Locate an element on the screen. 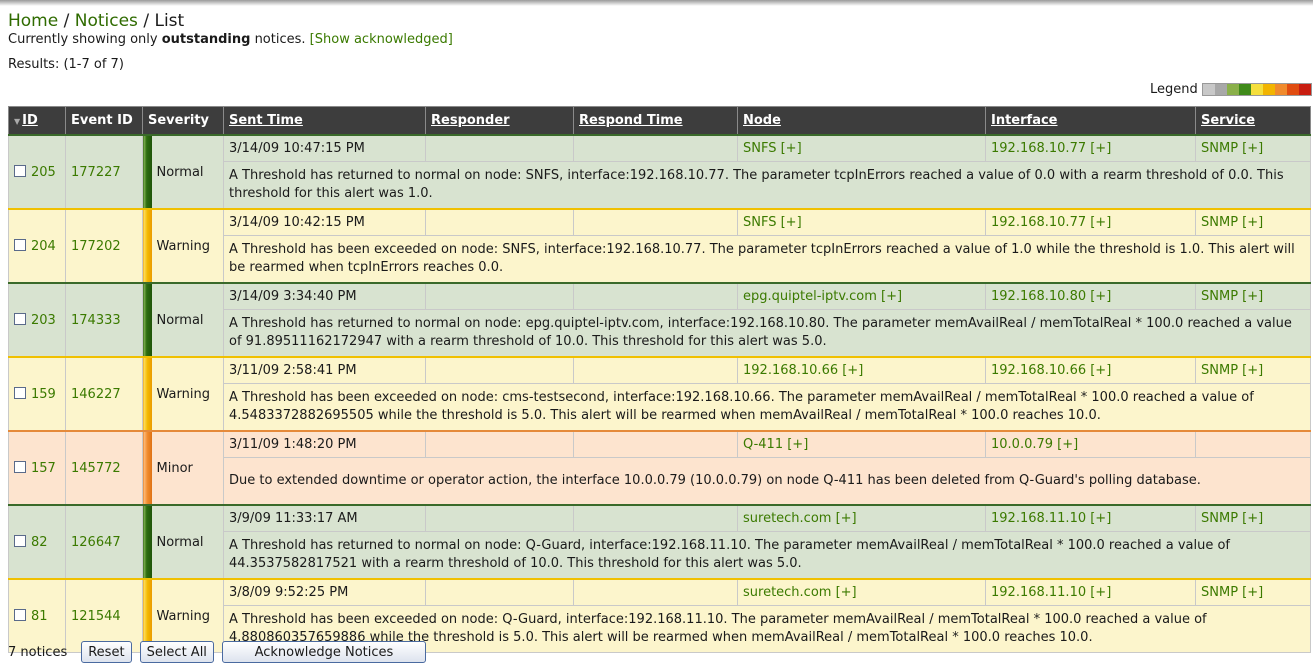 The image size is (1313, 672). interface-cell: 192.168.10.80 [+] is located at coordinates (1090, 296).